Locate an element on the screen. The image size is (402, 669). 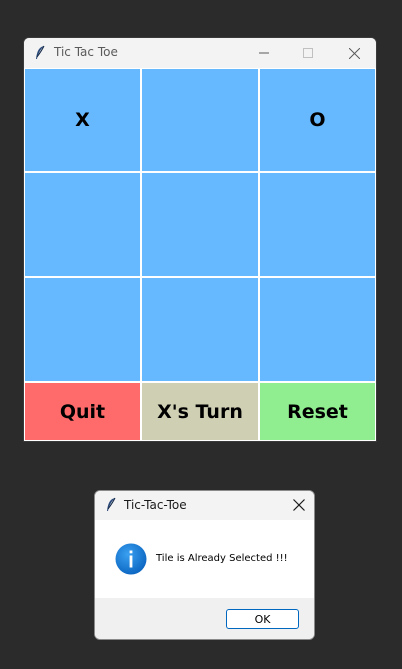
board-cell-0-0: X is located at coordinates (82, 120).